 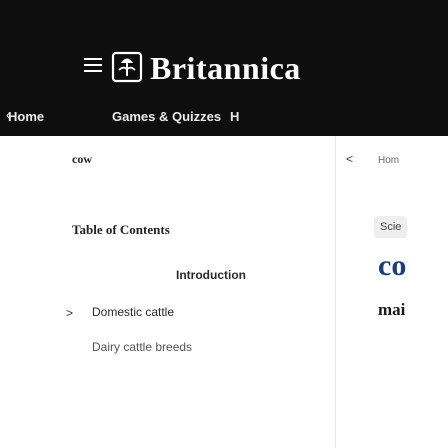 What do you see at coordinates (388, 160) in the screenshot?
I see `breadcrumb-home: Hom` at bounding box center [388, 160].